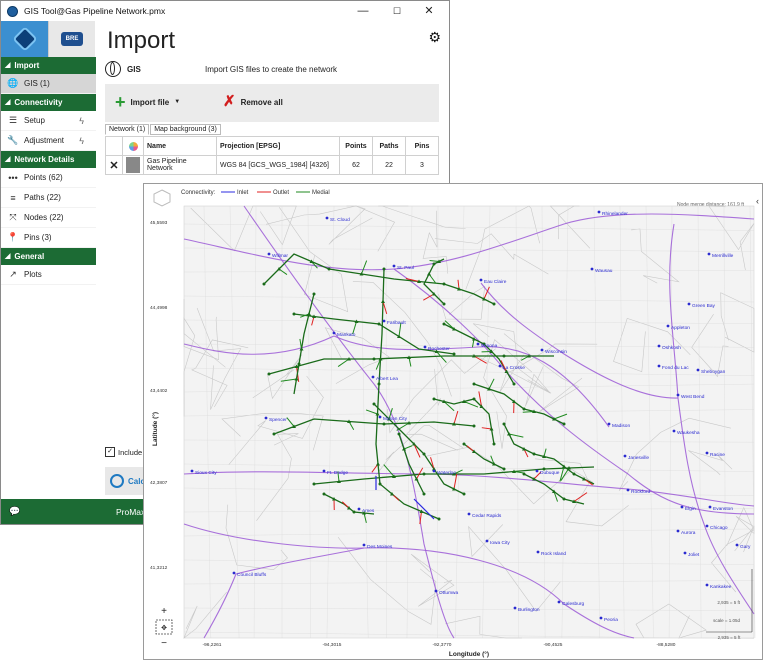 The image size is (765, 662). What do you see at coordinates (180, 146) in the screenshot?
I see `table-header-name: Name` at bounding box center [180, 146].